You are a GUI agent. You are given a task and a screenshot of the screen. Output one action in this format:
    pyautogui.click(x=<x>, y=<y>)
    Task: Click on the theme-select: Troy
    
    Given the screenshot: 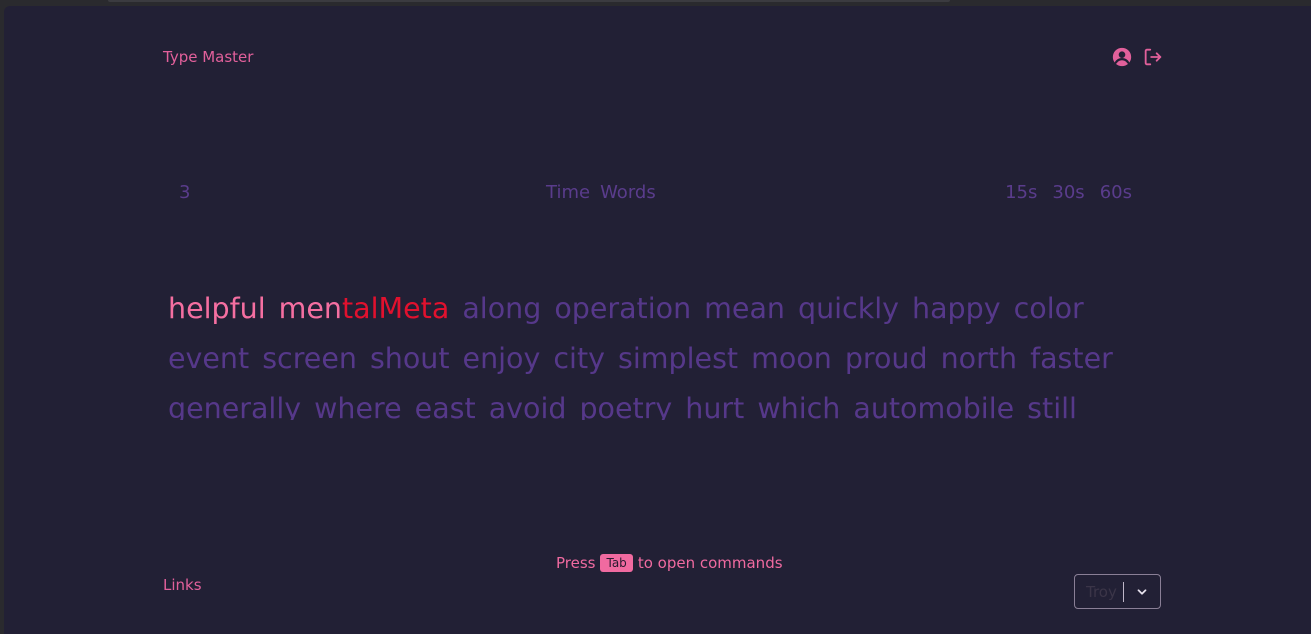 What is the action you would take?
    pyautogui.click(x=1117, y=591)
    